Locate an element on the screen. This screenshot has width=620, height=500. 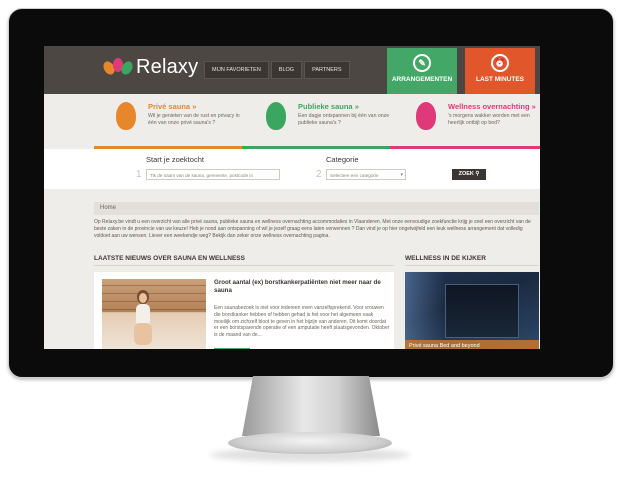
last-minutes-label: LAST MINUTES is located at coordinates (500, 79).